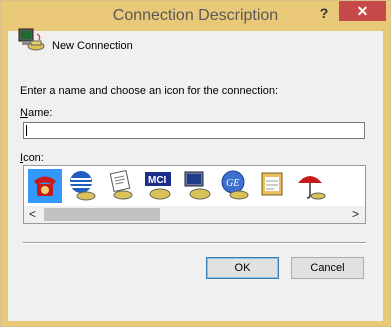 This screenshot has width=391, height=327. I want to click on horizontal-scrollbar: < >, so click(194, 214).